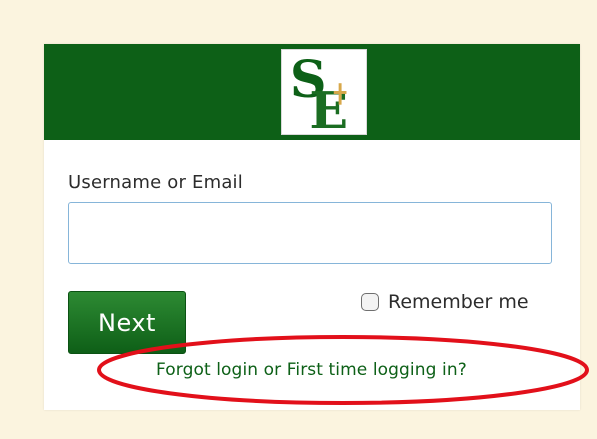  I want to click on username-input, so click(310, 233).